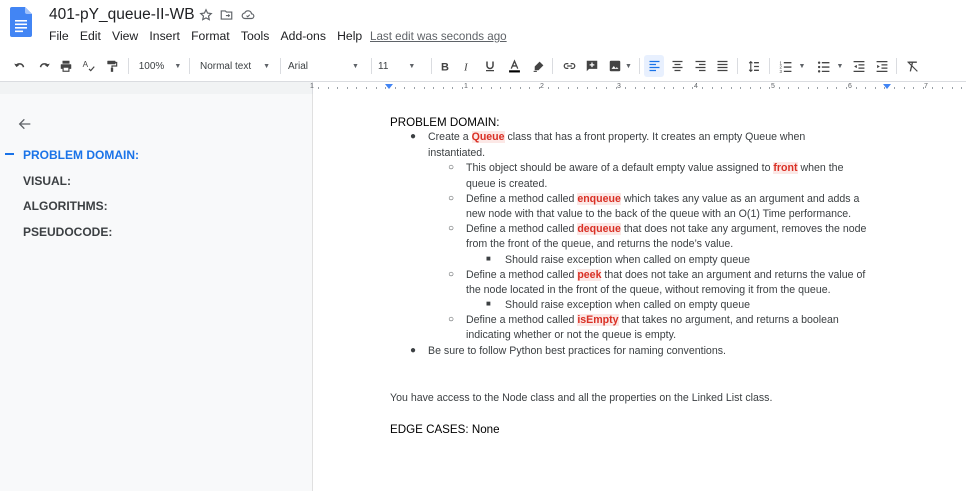  What do you see at coordinates (467, 66) in the screenshot?
I see `italic-button: I` at bounding box center [467, 66].